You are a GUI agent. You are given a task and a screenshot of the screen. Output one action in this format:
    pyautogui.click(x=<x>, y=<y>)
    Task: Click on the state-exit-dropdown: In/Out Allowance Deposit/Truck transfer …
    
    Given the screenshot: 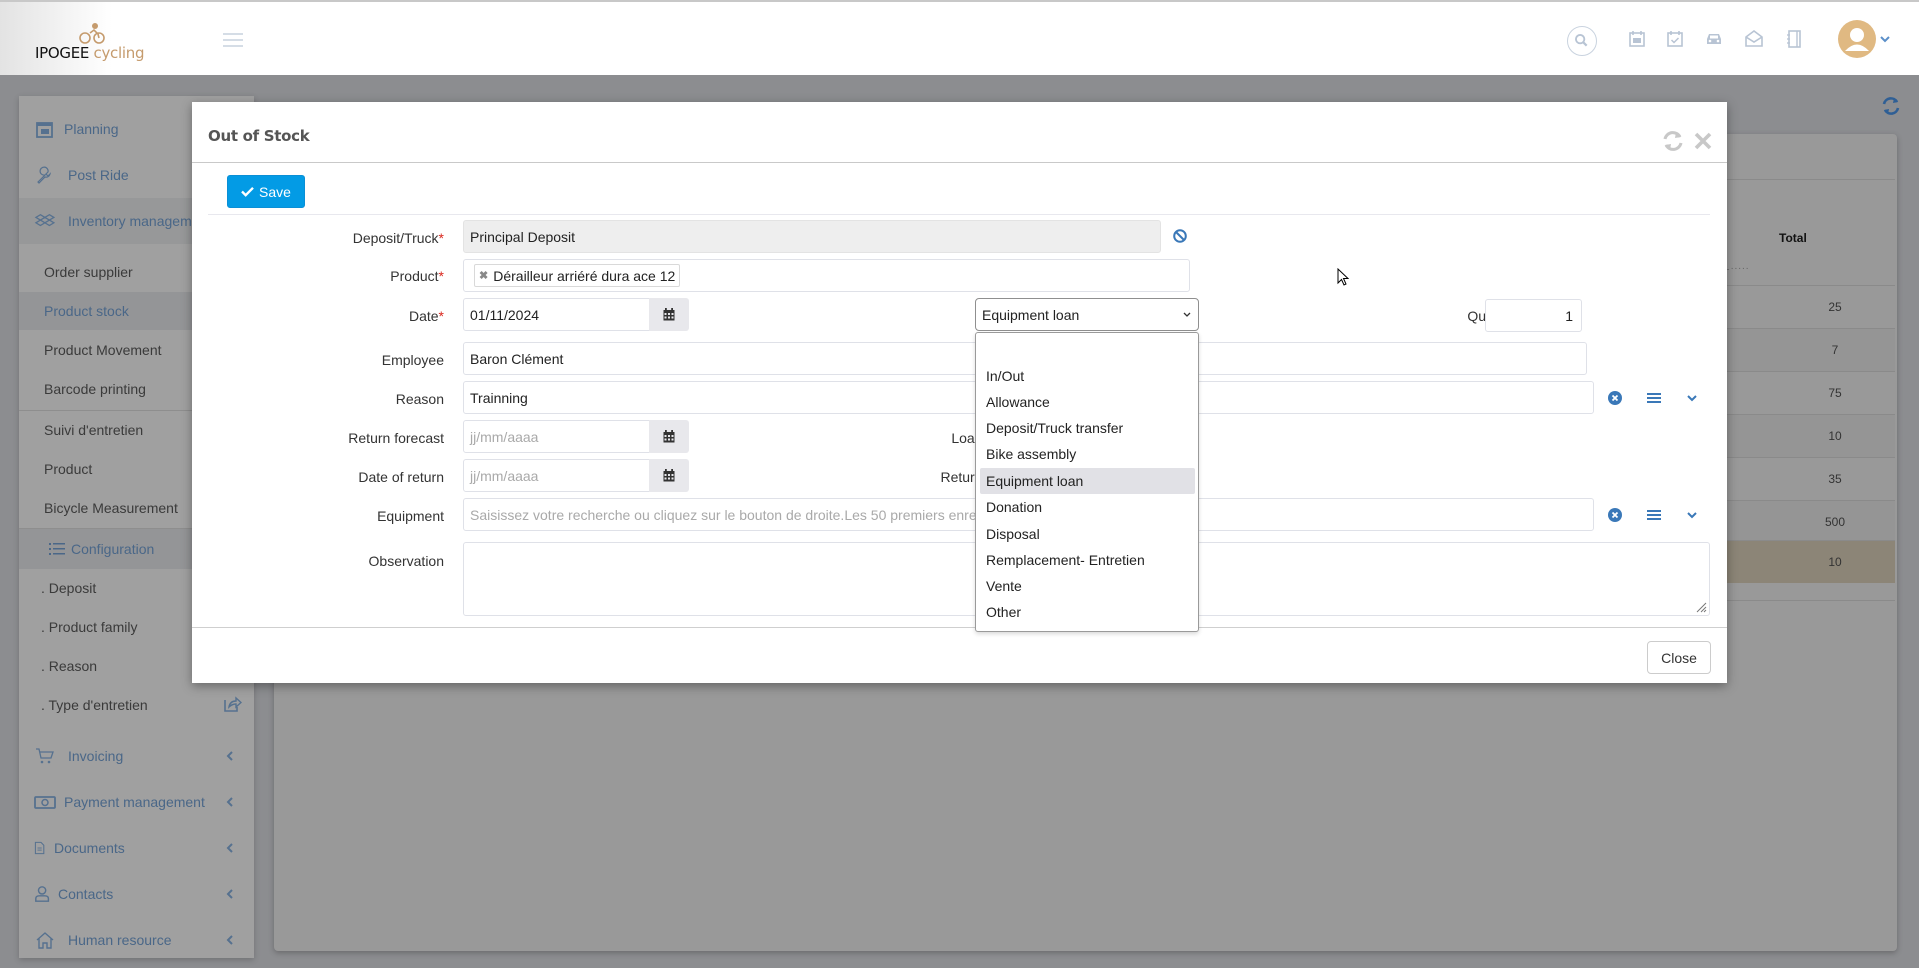 What is the action you would take?
    pyautogui.click(x=1087, y=482)
    